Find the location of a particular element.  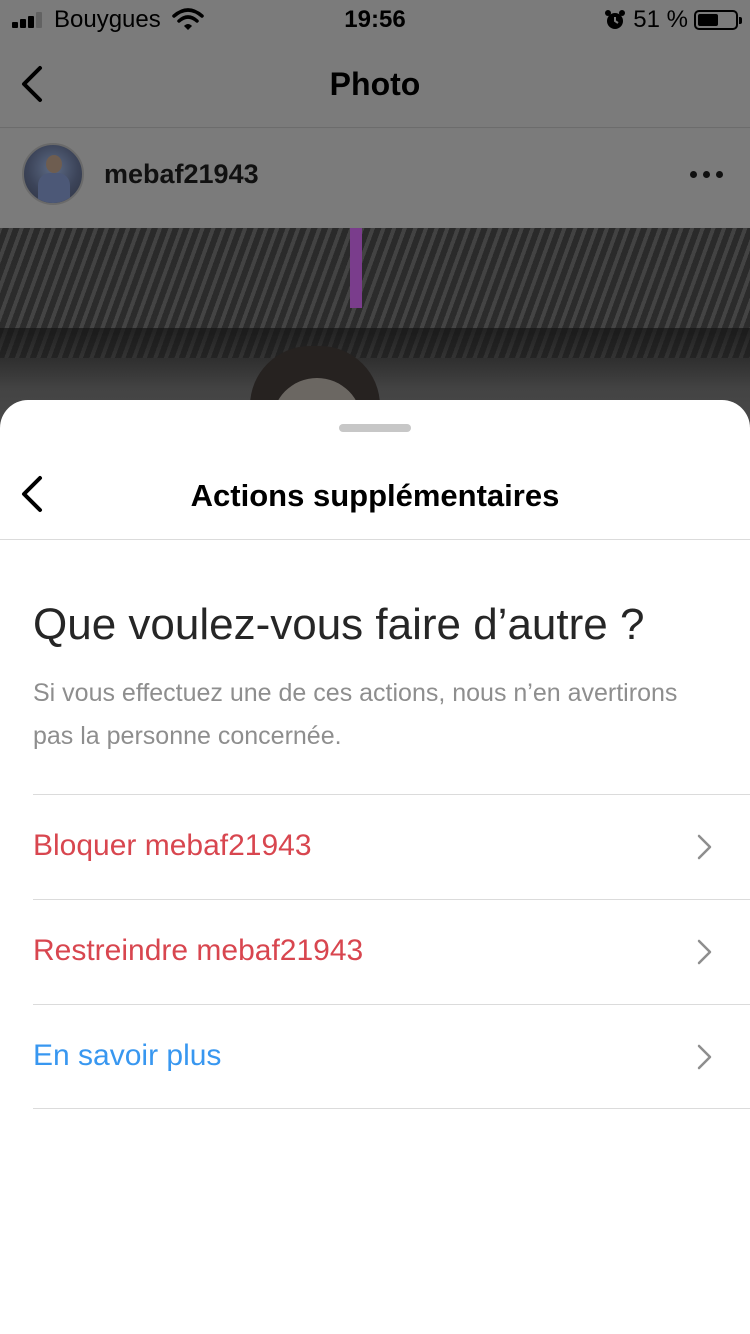

post-header: mebaf21943 is located at coordinates (375, 178).